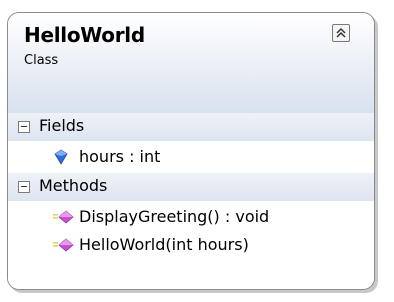  I want to click on field-item: hours : int, so click(191, 157).